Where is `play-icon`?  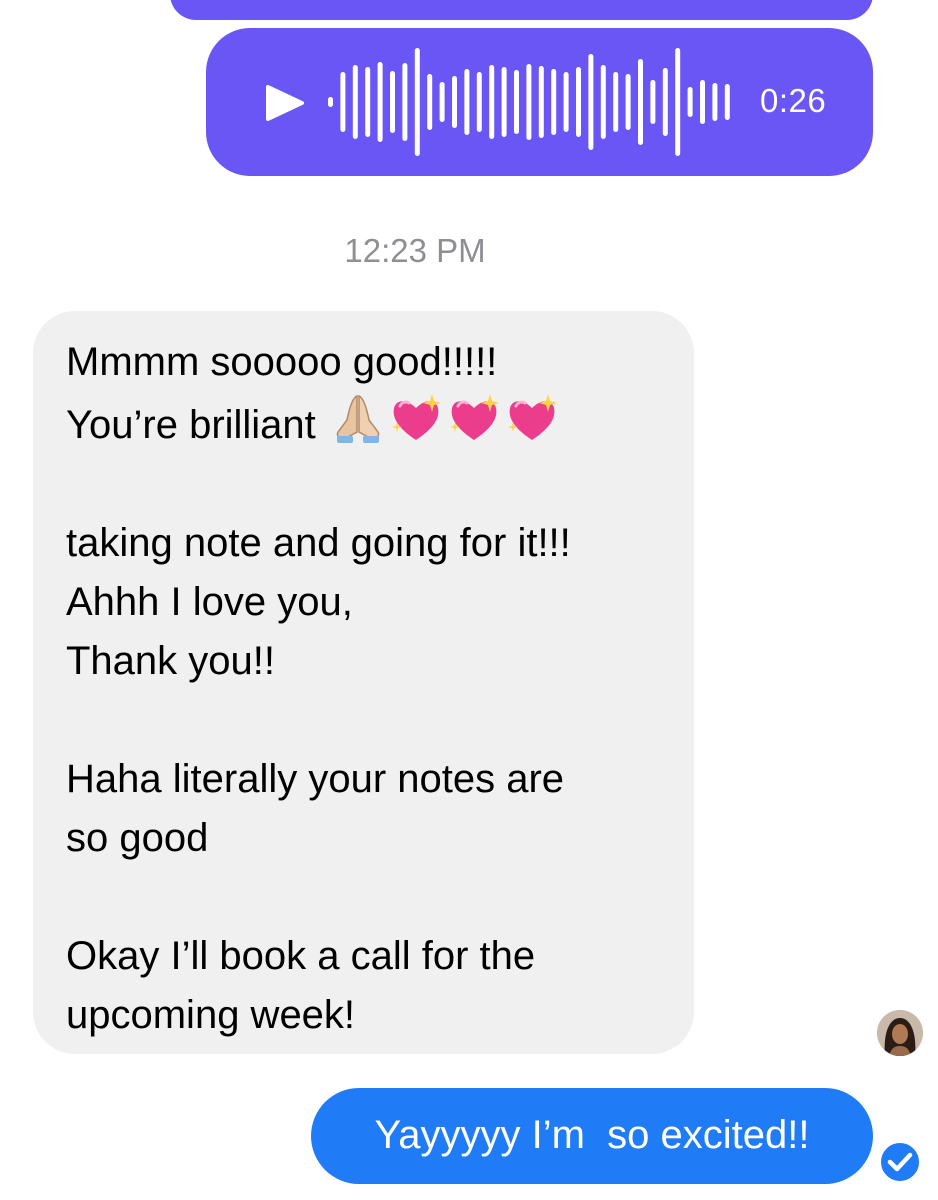
play-icon is located at coordinates (284, 103).